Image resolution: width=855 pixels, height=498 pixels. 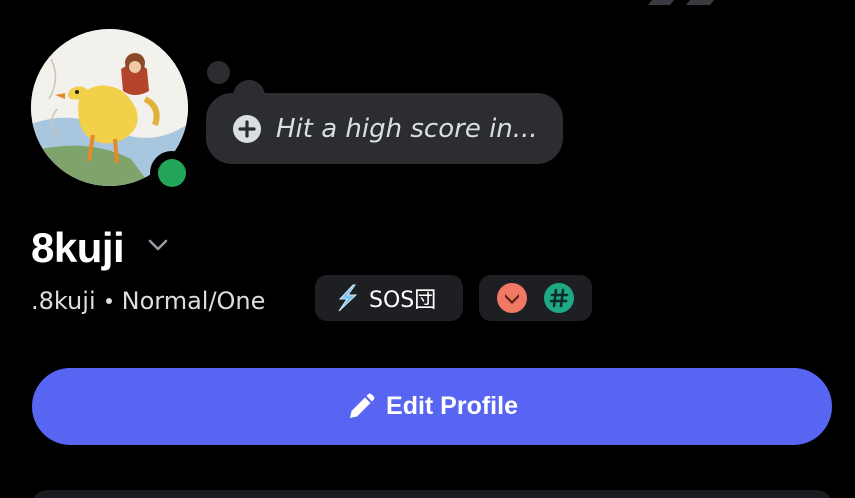 I want to click on chevron-down-icon, so click(x=158, y=245).